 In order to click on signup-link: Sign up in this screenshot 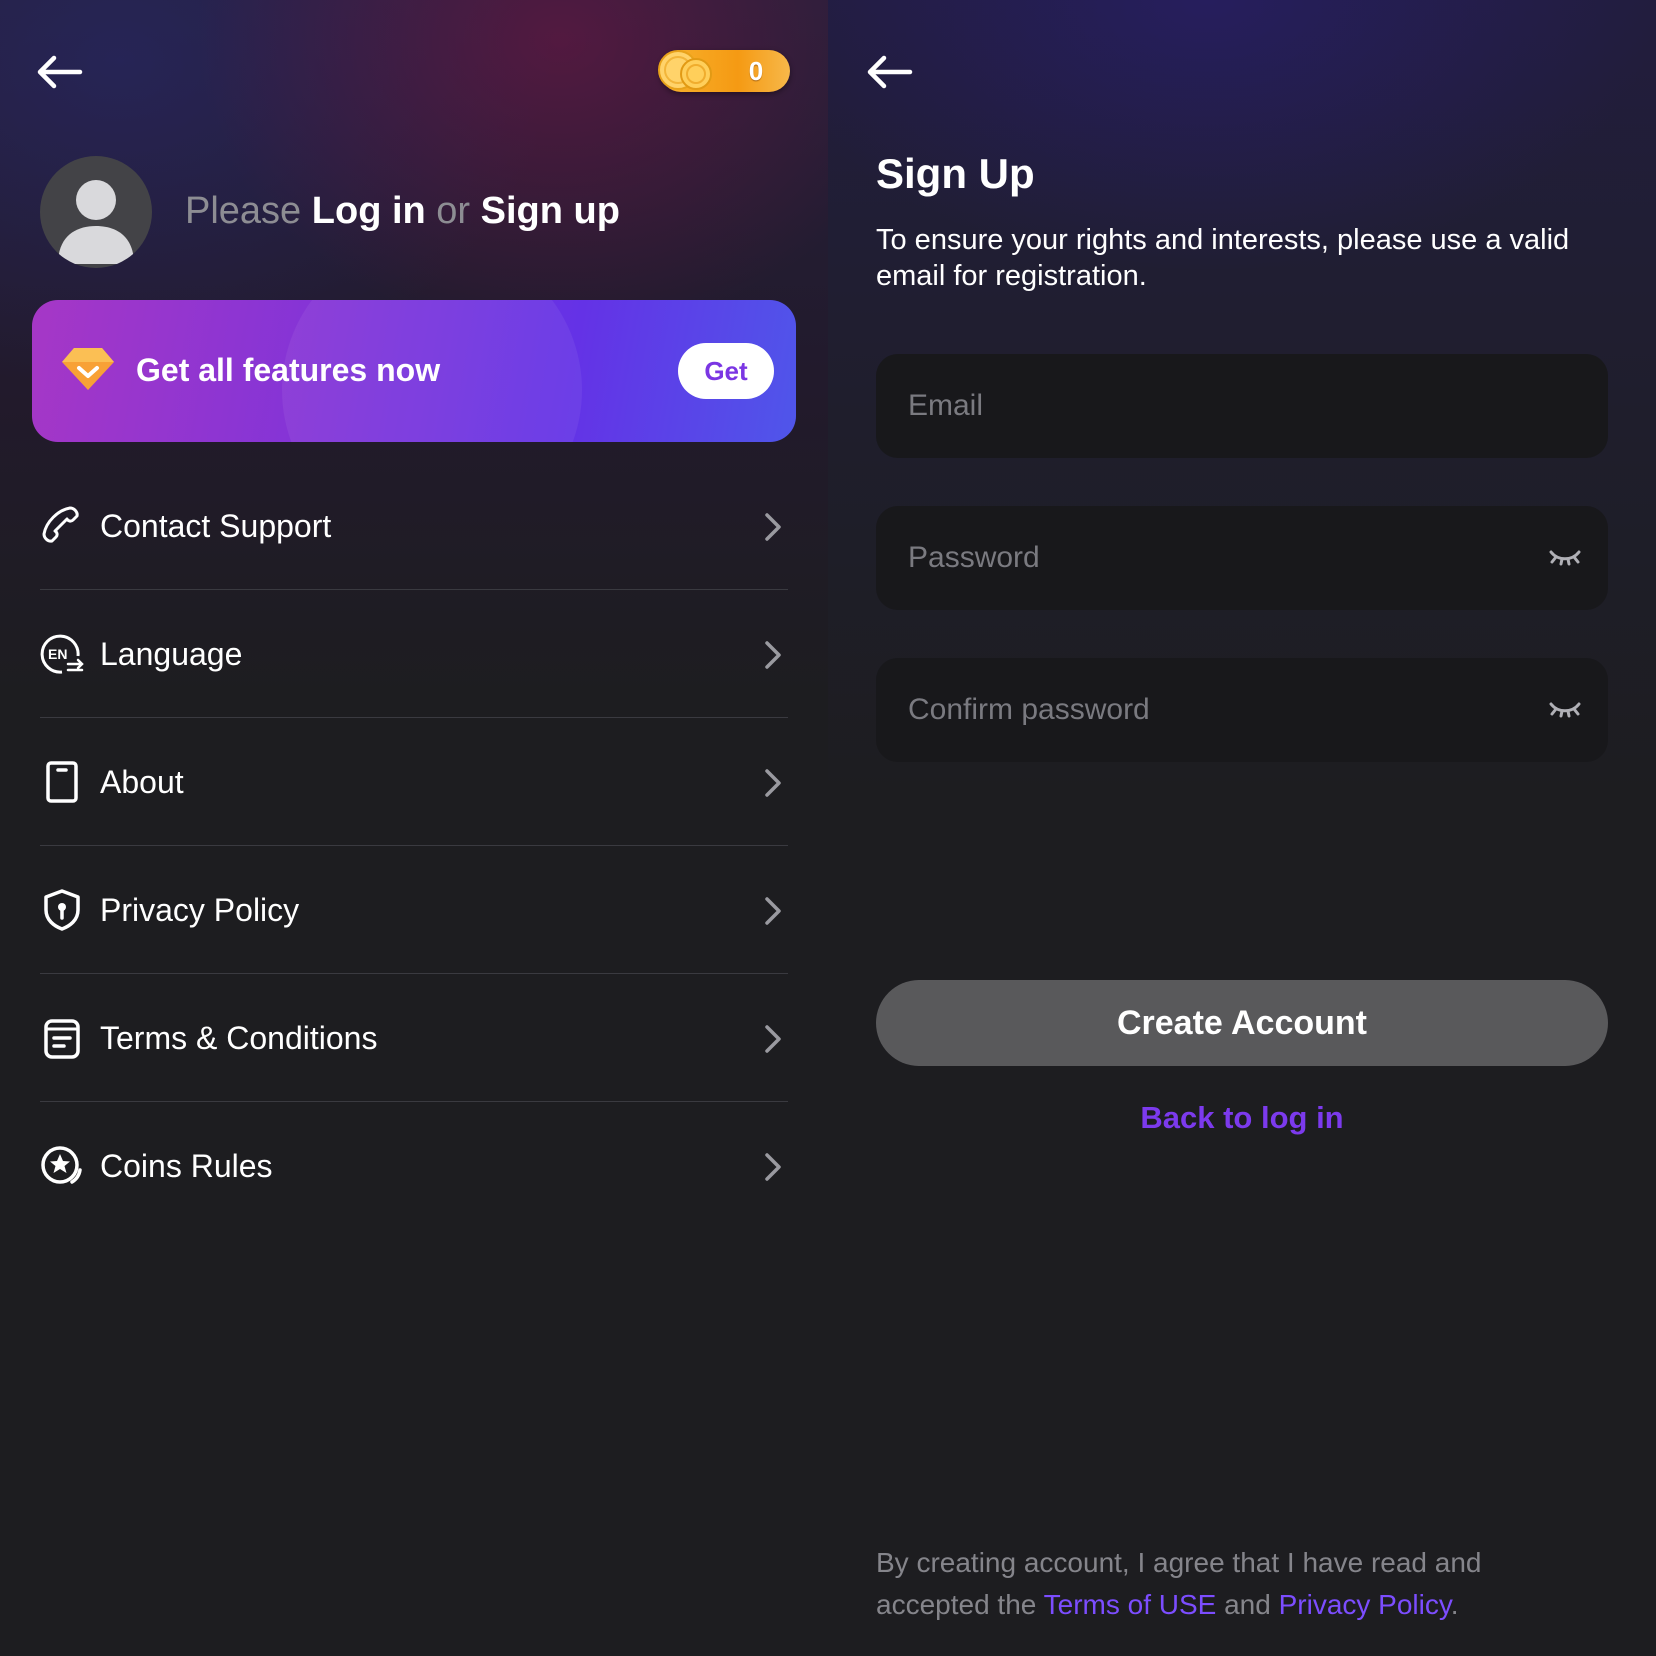, I will do `click(550, 211)`.